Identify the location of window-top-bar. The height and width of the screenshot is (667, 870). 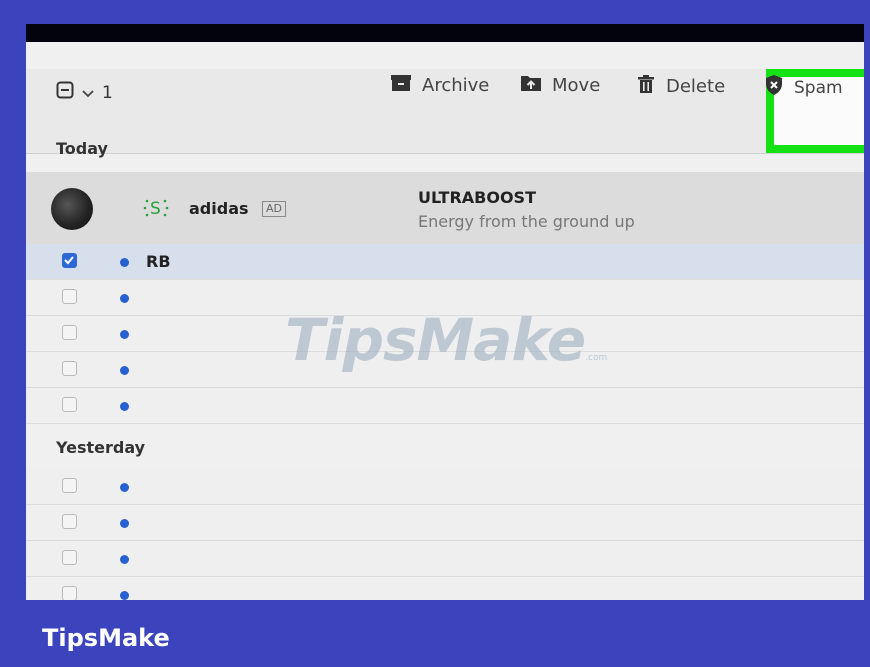
(445, 33).